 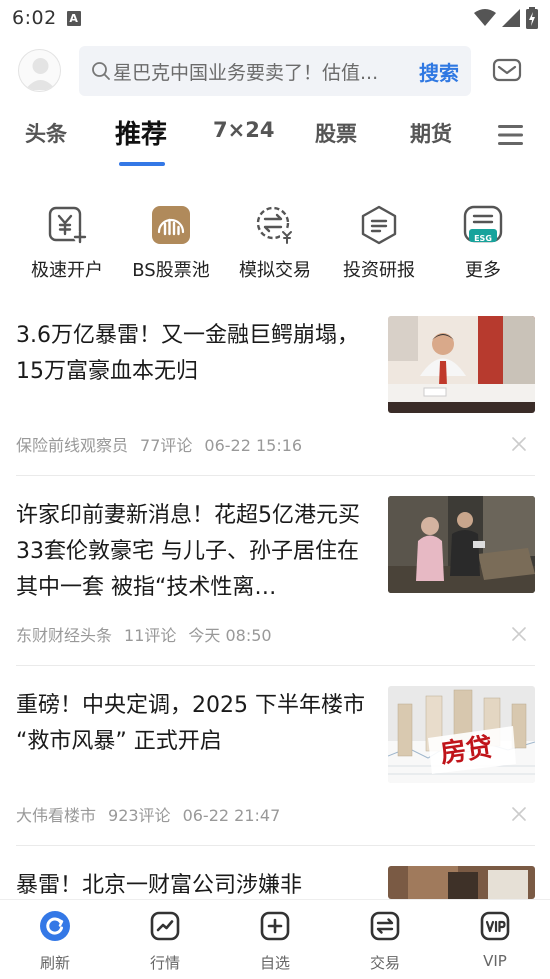 What do you see at coordinates (171, 225) in the screenshot?
I see `stock-pool-icon` at bounding box center [171, 225].